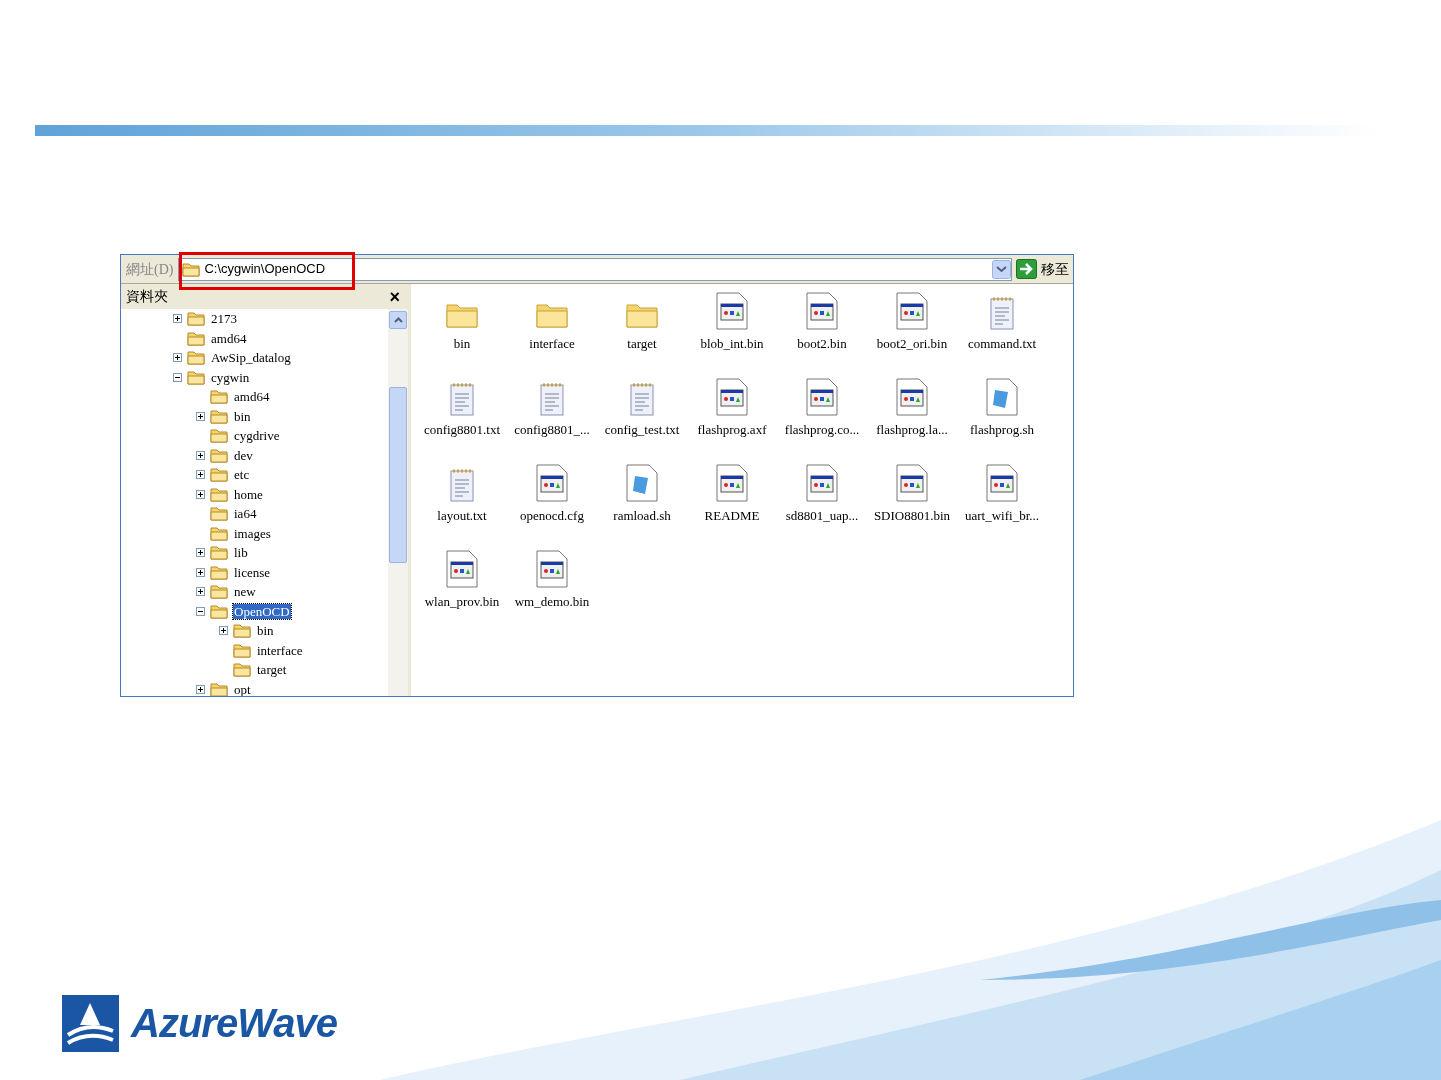 The width and height of the screenshot is (1441, 1080). Describe the element at coordinates (262, 611) in the screenshot. I see `tree-item: OpenOCD` at that location.